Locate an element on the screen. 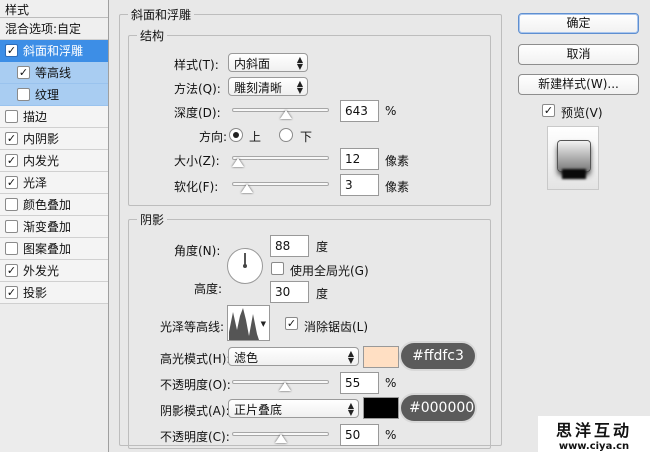 The image size is (650, 452). style-item: ✓ 外发光 is located at coordinates (54, 271).